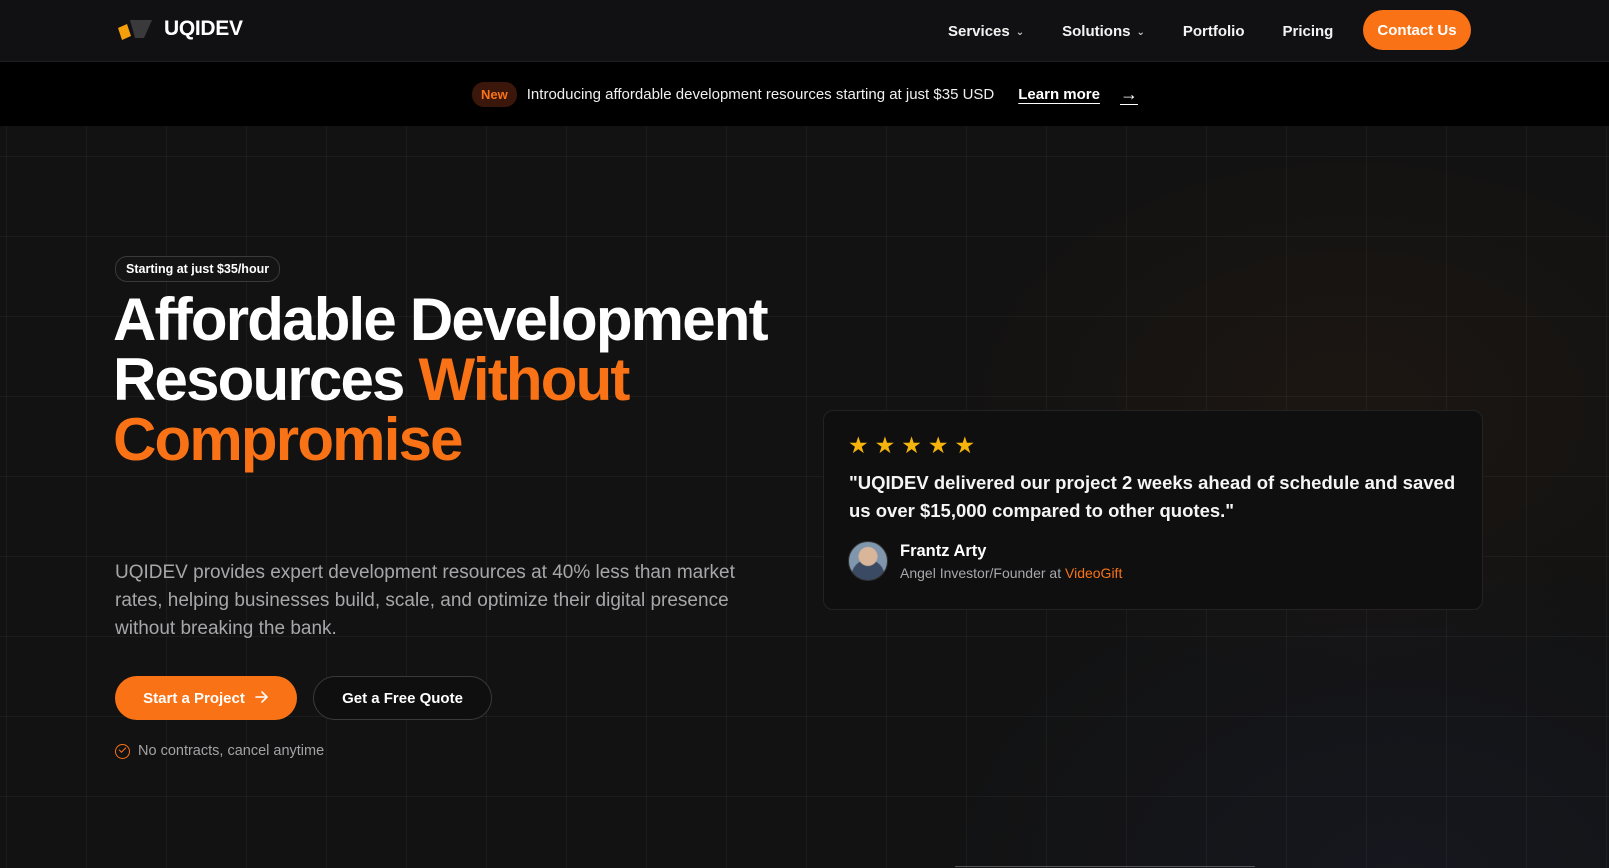  I want to click on nav-item-portfolio: Portfolio, so click(1214, 31).